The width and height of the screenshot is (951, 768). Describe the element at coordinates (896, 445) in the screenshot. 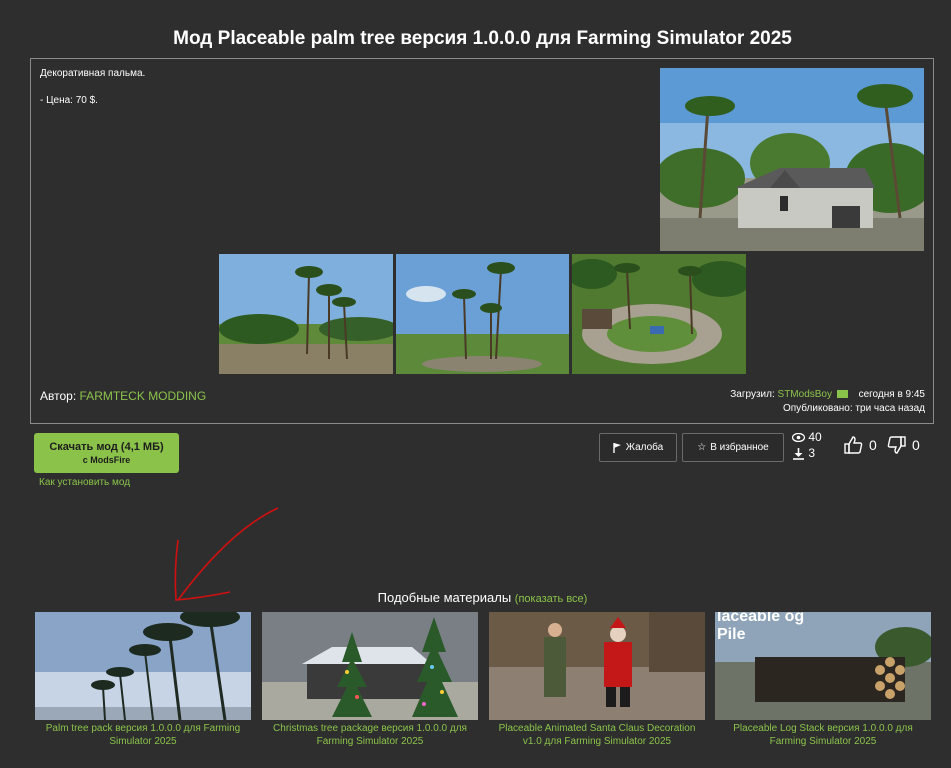

I see `thumbs-down-icon` at that location.